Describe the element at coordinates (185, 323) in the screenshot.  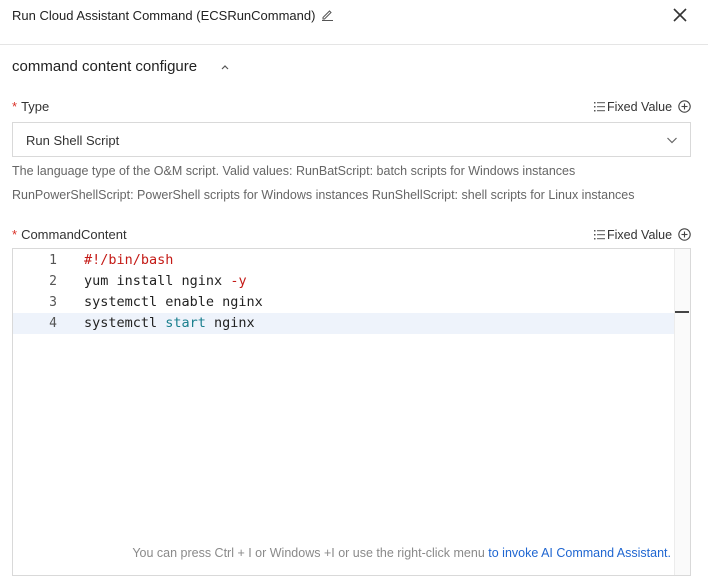
I see `code-token-keyword: start` at that location.